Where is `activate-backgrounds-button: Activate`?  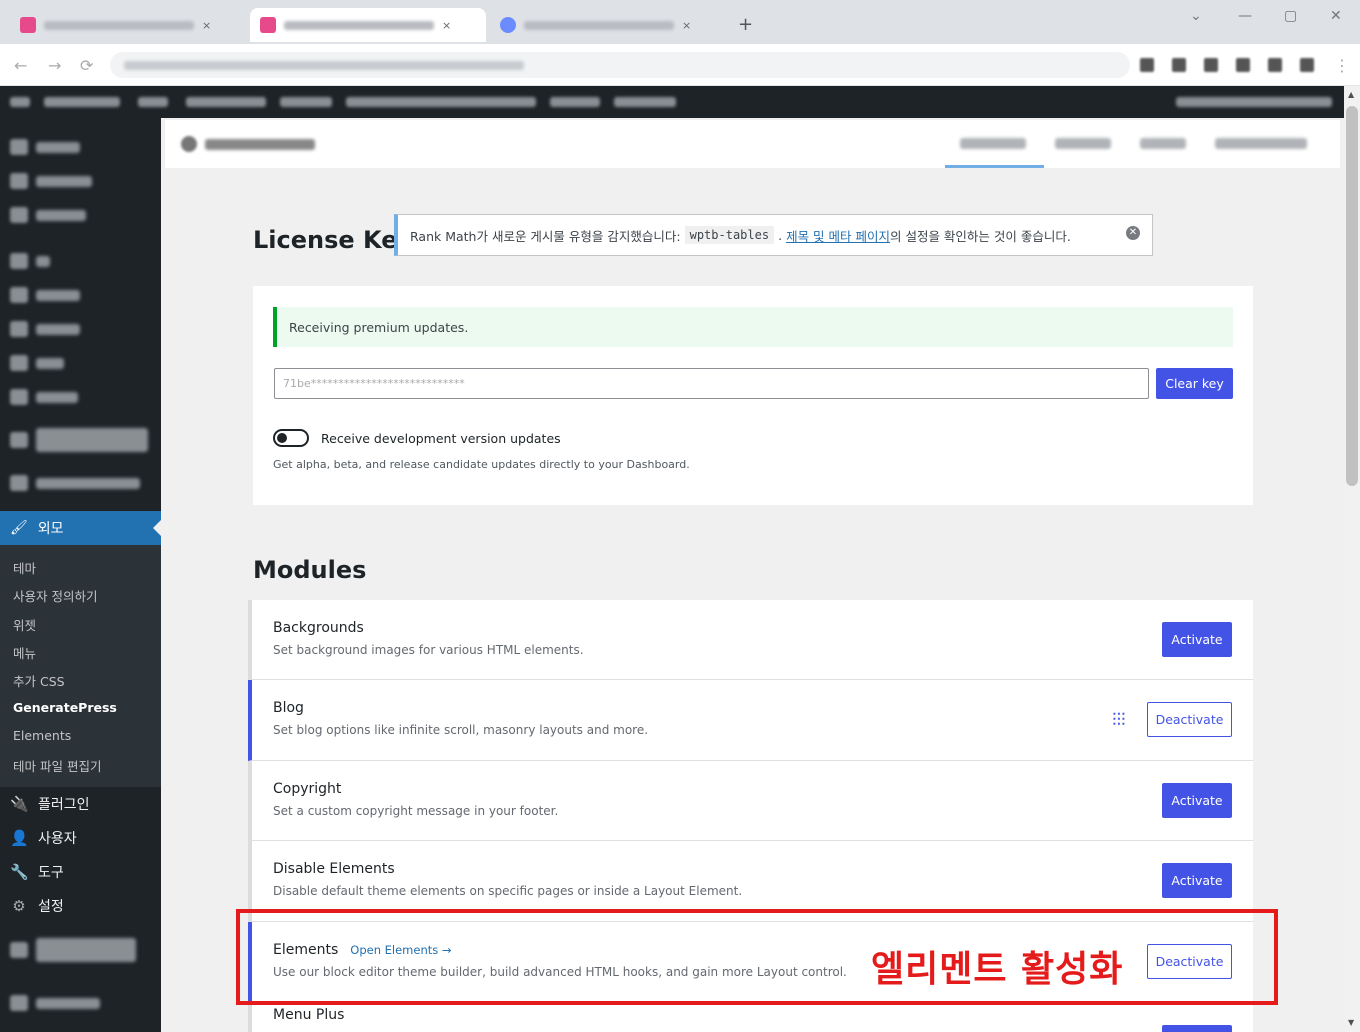 activate-backgrounds-button: Activate is located at coordinates (1197, 639).